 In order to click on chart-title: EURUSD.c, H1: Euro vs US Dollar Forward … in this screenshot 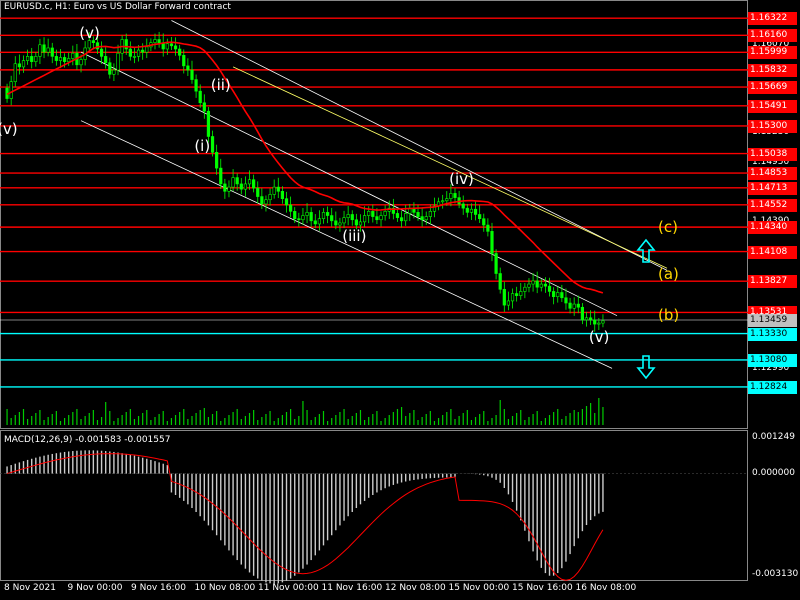, I will do `click(117, 7)`.